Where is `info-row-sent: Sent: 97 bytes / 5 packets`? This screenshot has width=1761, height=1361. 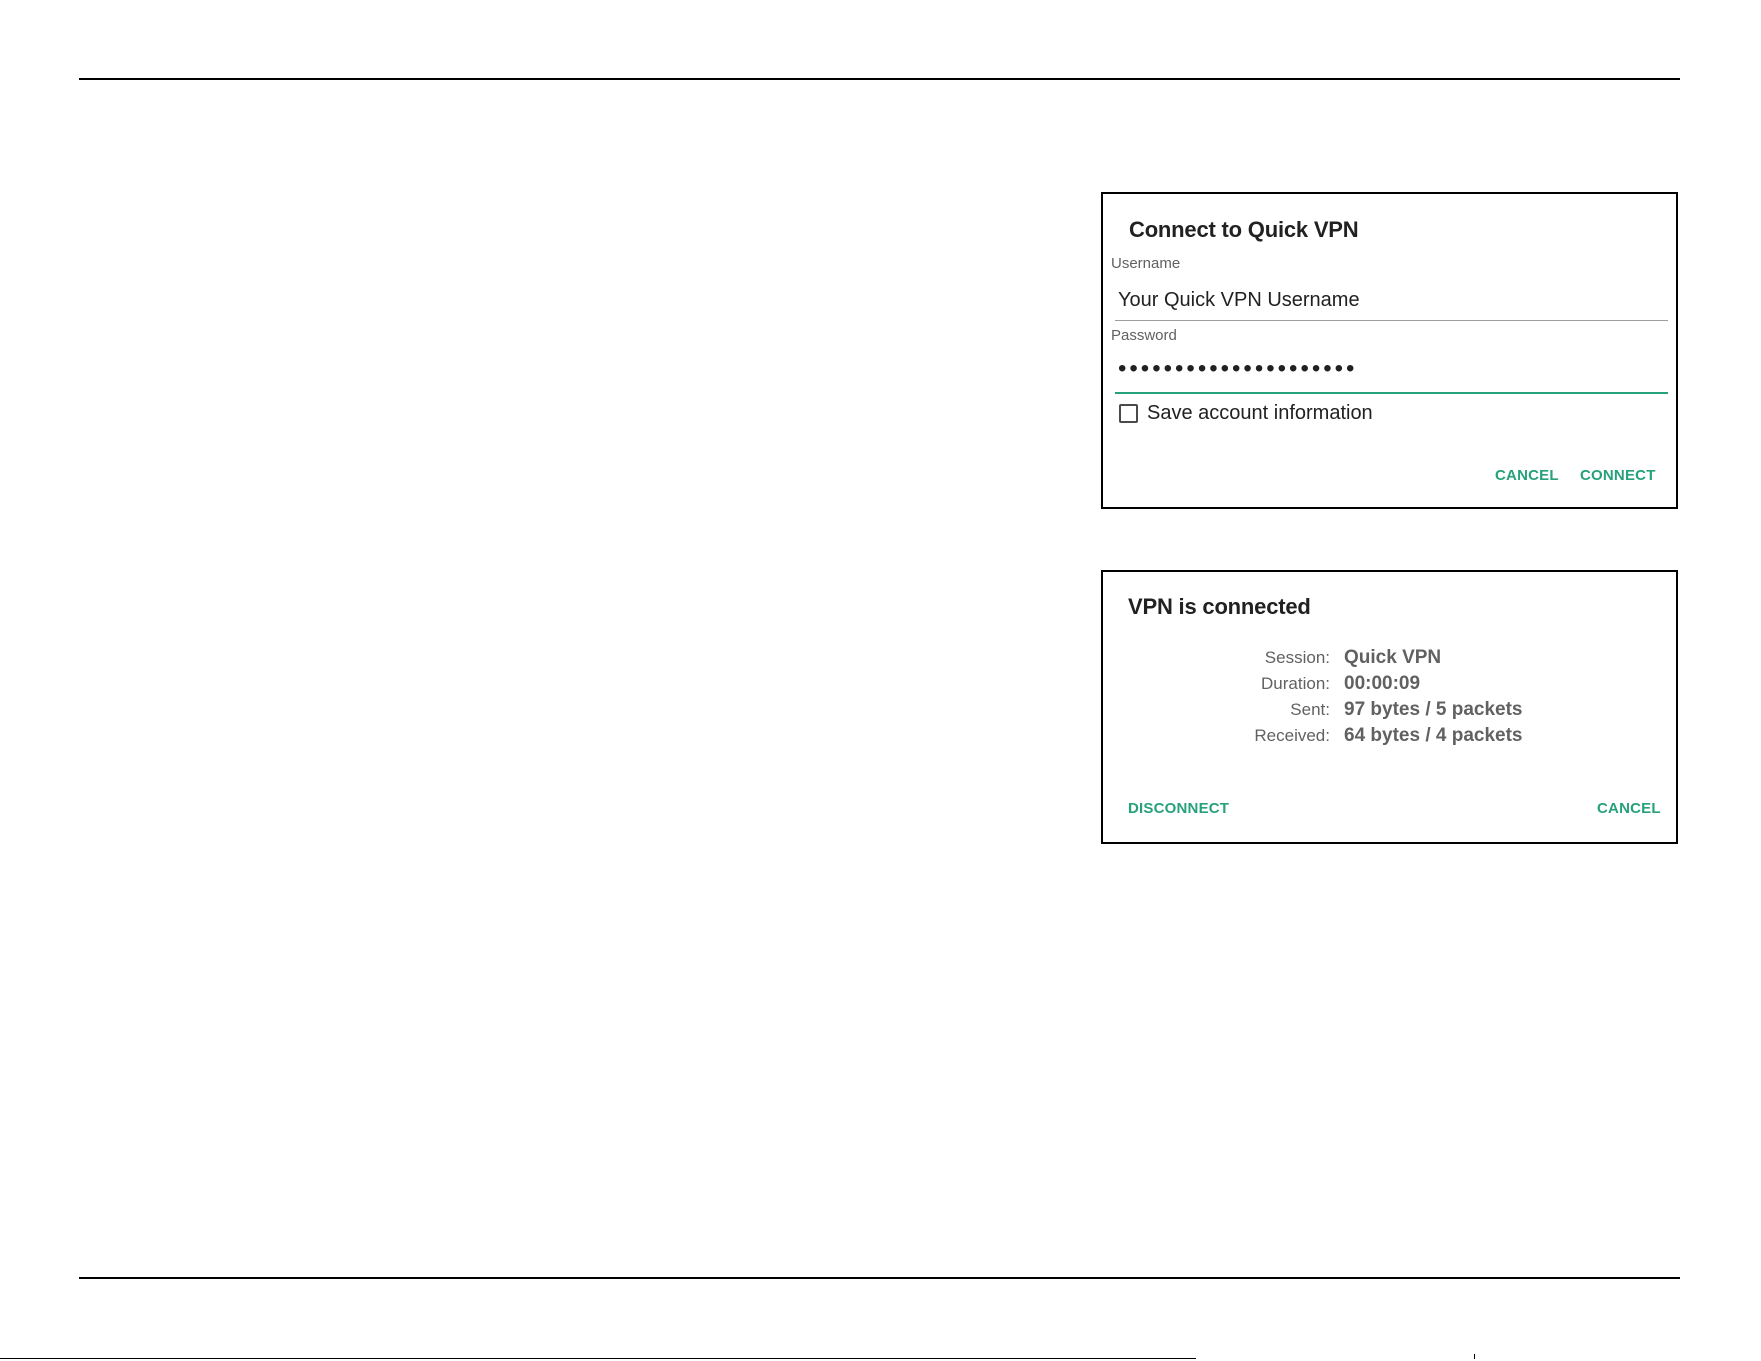 info-row-sent: Sent: 97 bytes / 5 packets is located at coordinates (1389, 711).